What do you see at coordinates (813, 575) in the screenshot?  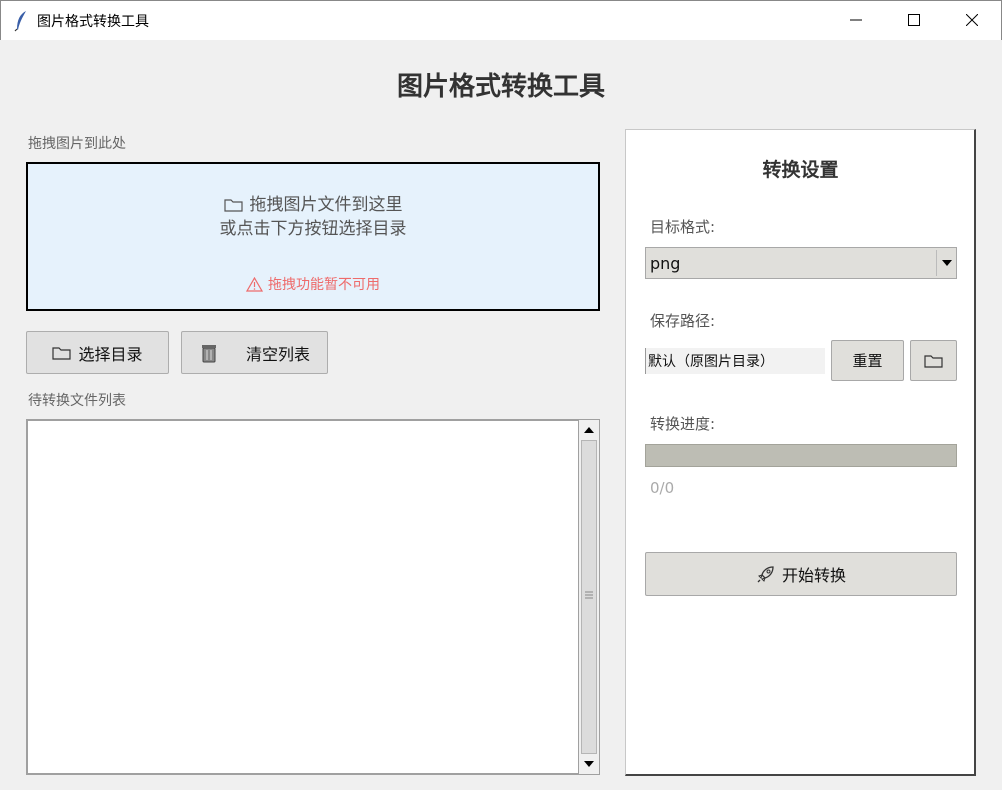 I see `start-conversion-label: 开始转换` at bounding box center [813, 575].